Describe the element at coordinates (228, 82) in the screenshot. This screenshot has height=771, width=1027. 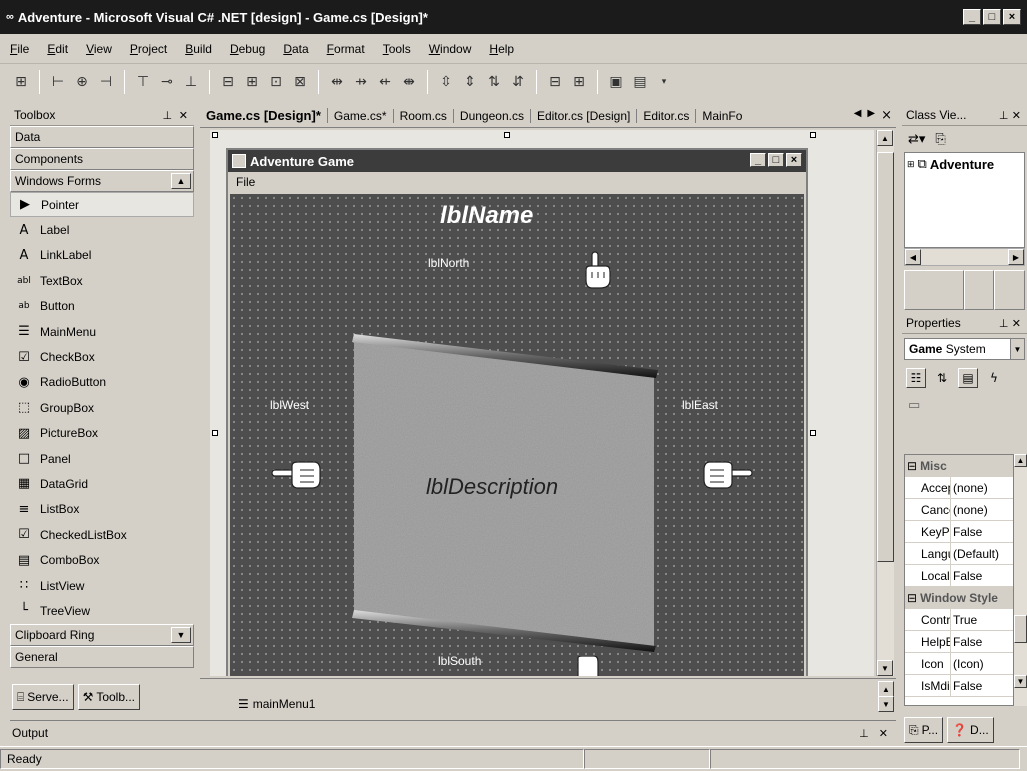
I see `make-same-width-icon: ⊟` at that location.